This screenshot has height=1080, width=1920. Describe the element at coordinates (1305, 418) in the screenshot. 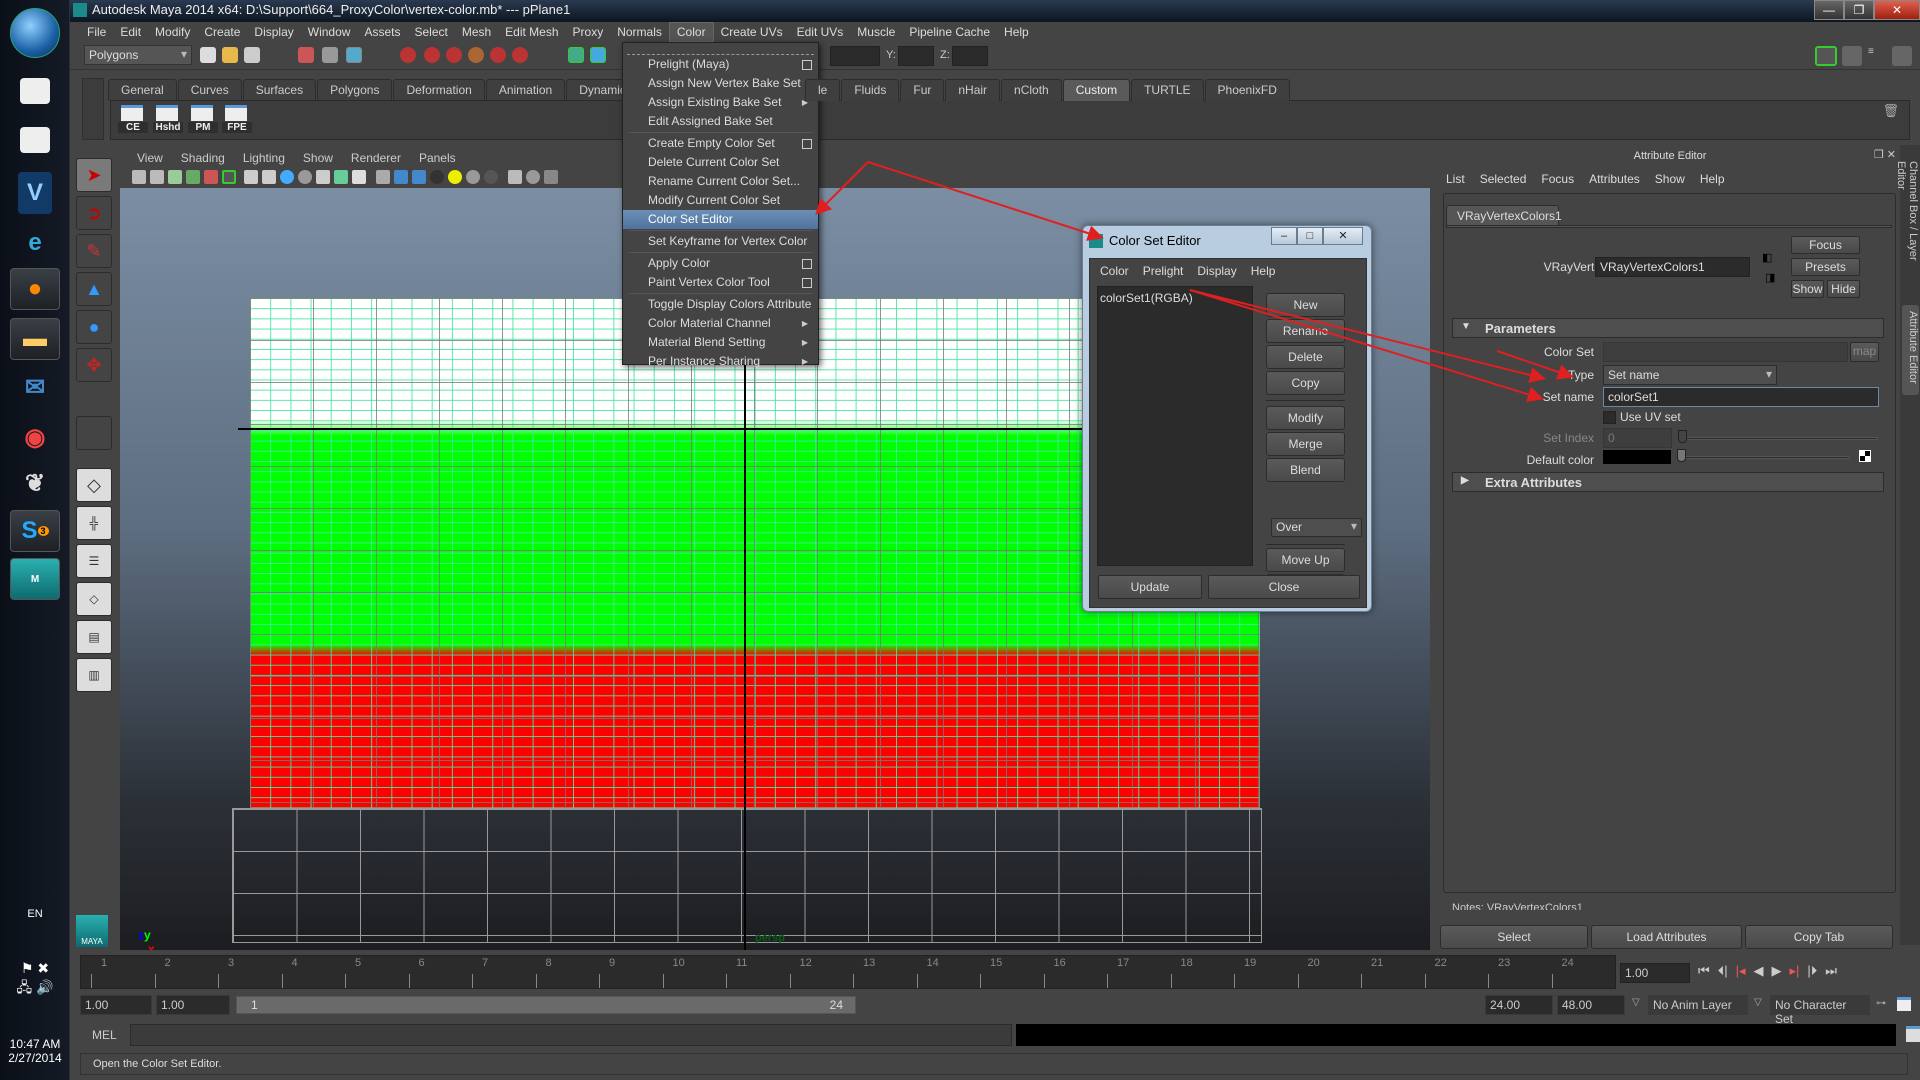

I see `modify-button: Modify` at that location.